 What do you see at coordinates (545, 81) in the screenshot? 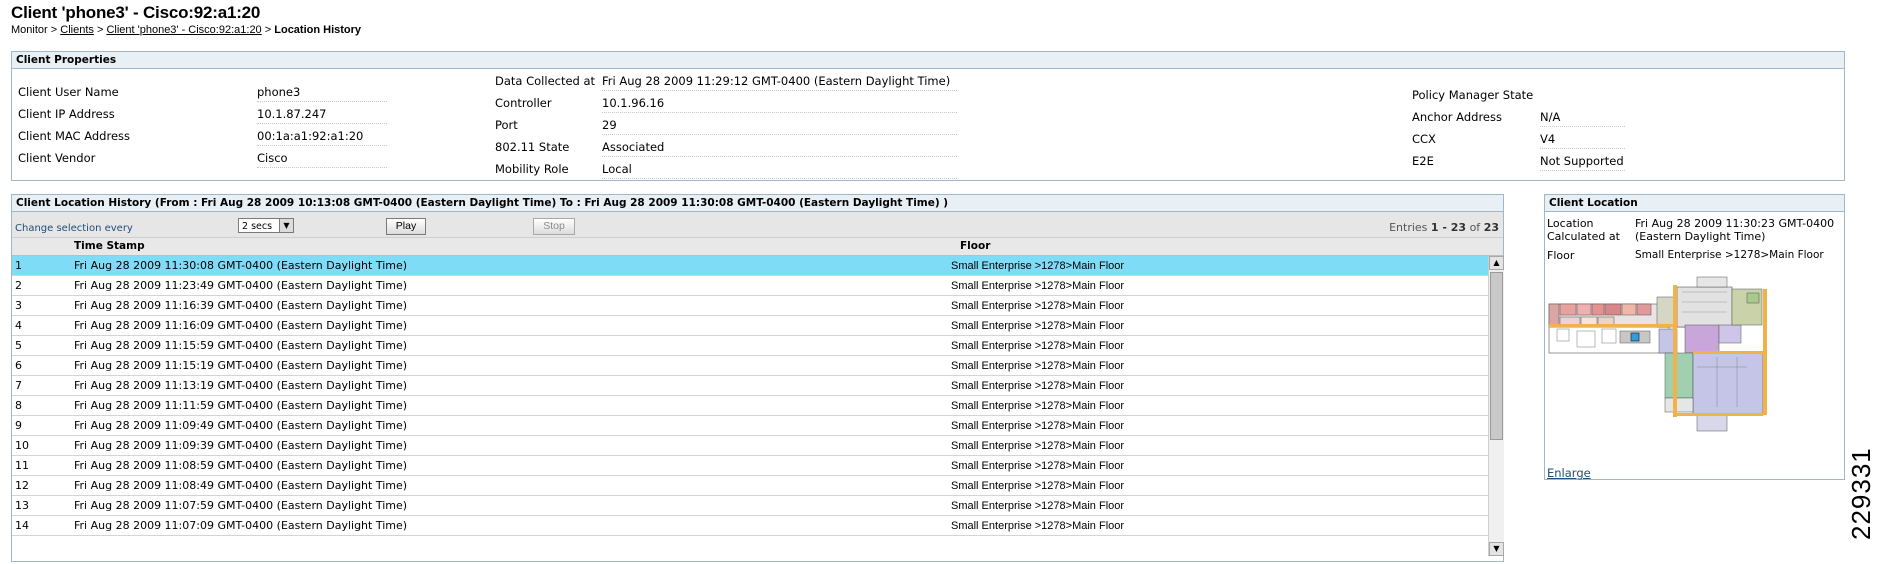
I see `prop-label: Data Collected at` at bounding box center [545, 81].